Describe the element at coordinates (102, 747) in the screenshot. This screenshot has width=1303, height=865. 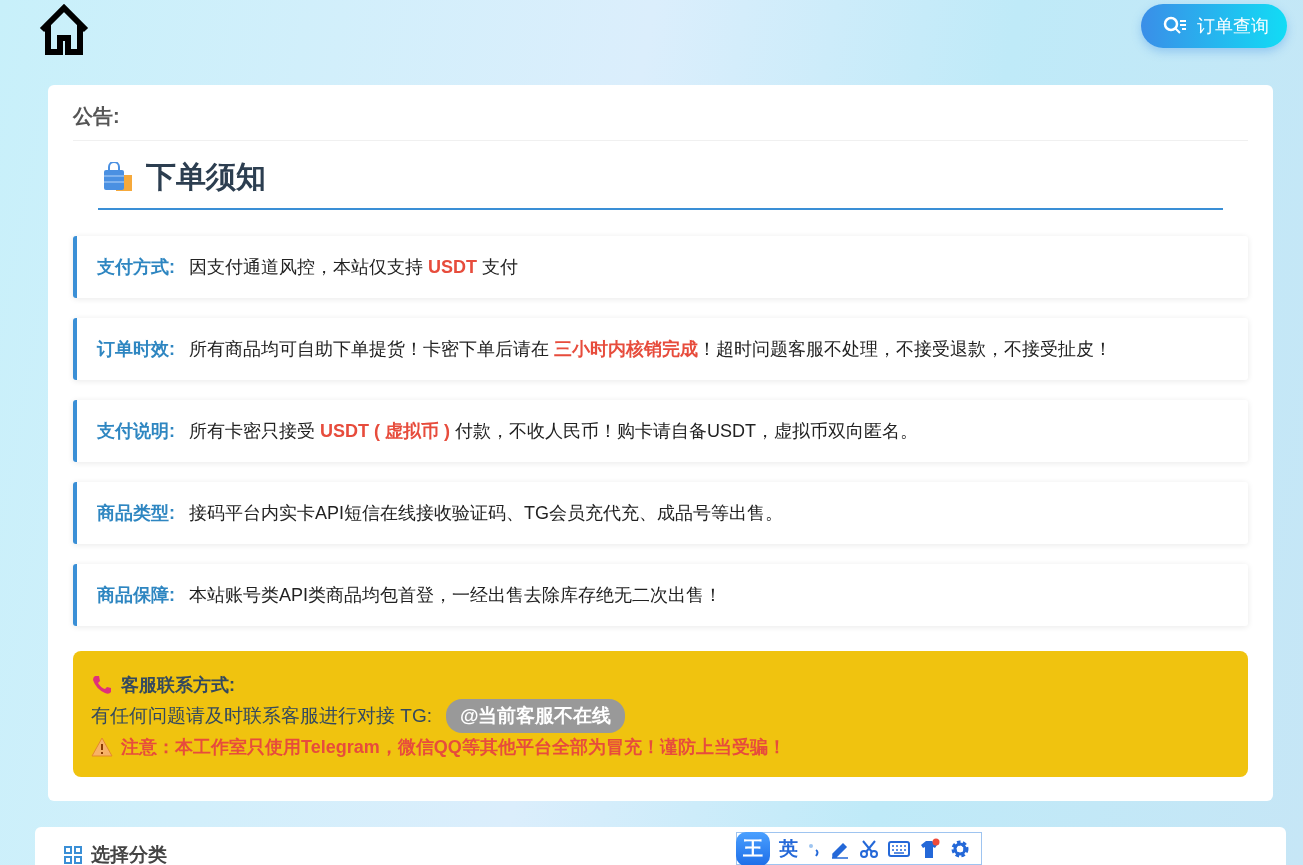
I see `warning-icon` at that location.